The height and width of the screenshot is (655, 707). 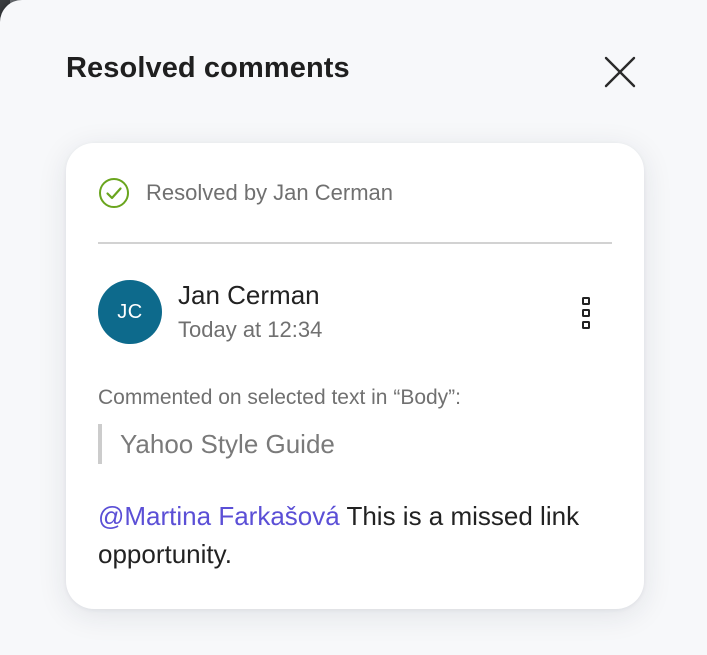 I want to click on avatar-initials: JC, so click(x=130, y=311).